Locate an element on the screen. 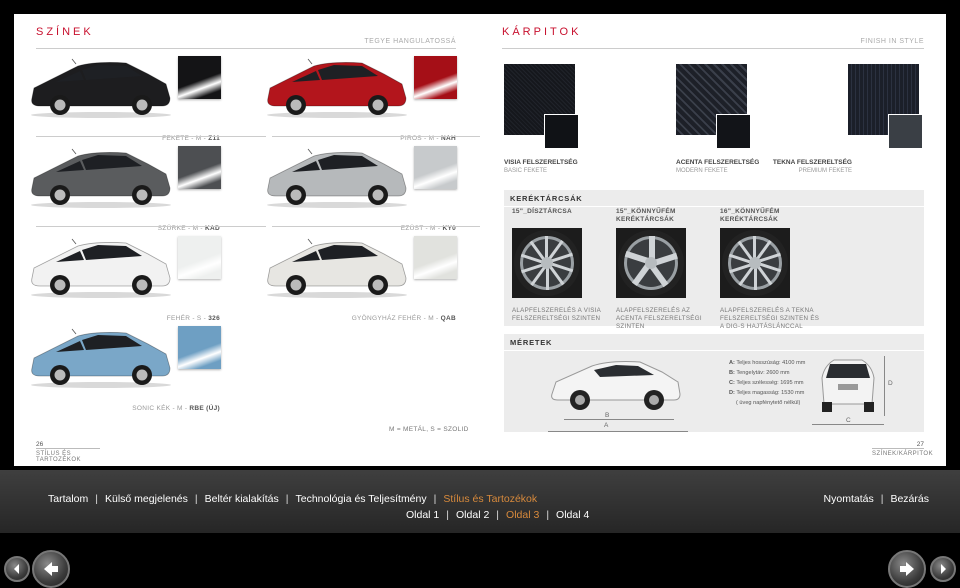 This screenshot has height=588, width=960. dim-label-d: D is located at coordinates (890, 383).